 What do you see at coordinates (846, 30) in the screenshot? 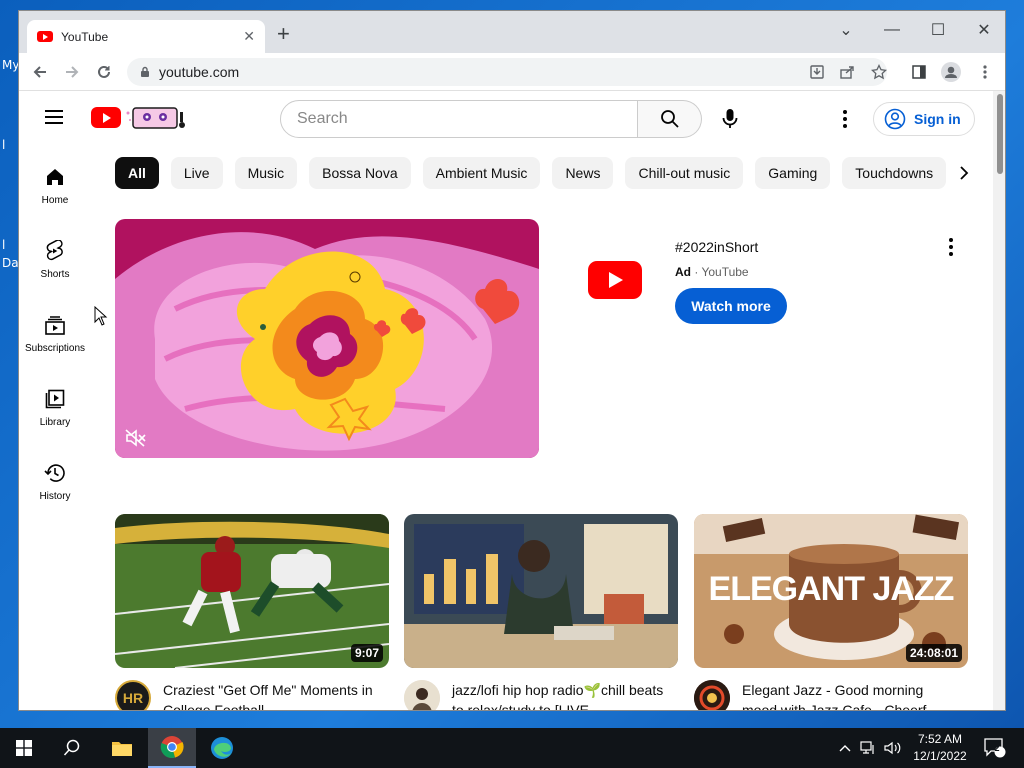
I see `tab-search-button: ⌄` at bounding box center [846, 30].